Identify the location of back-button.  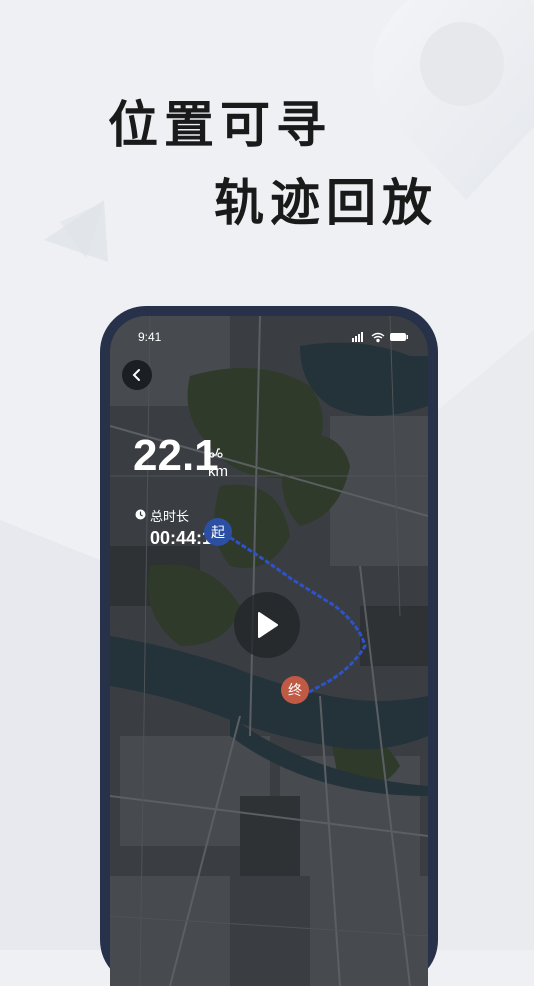
(137, 375).